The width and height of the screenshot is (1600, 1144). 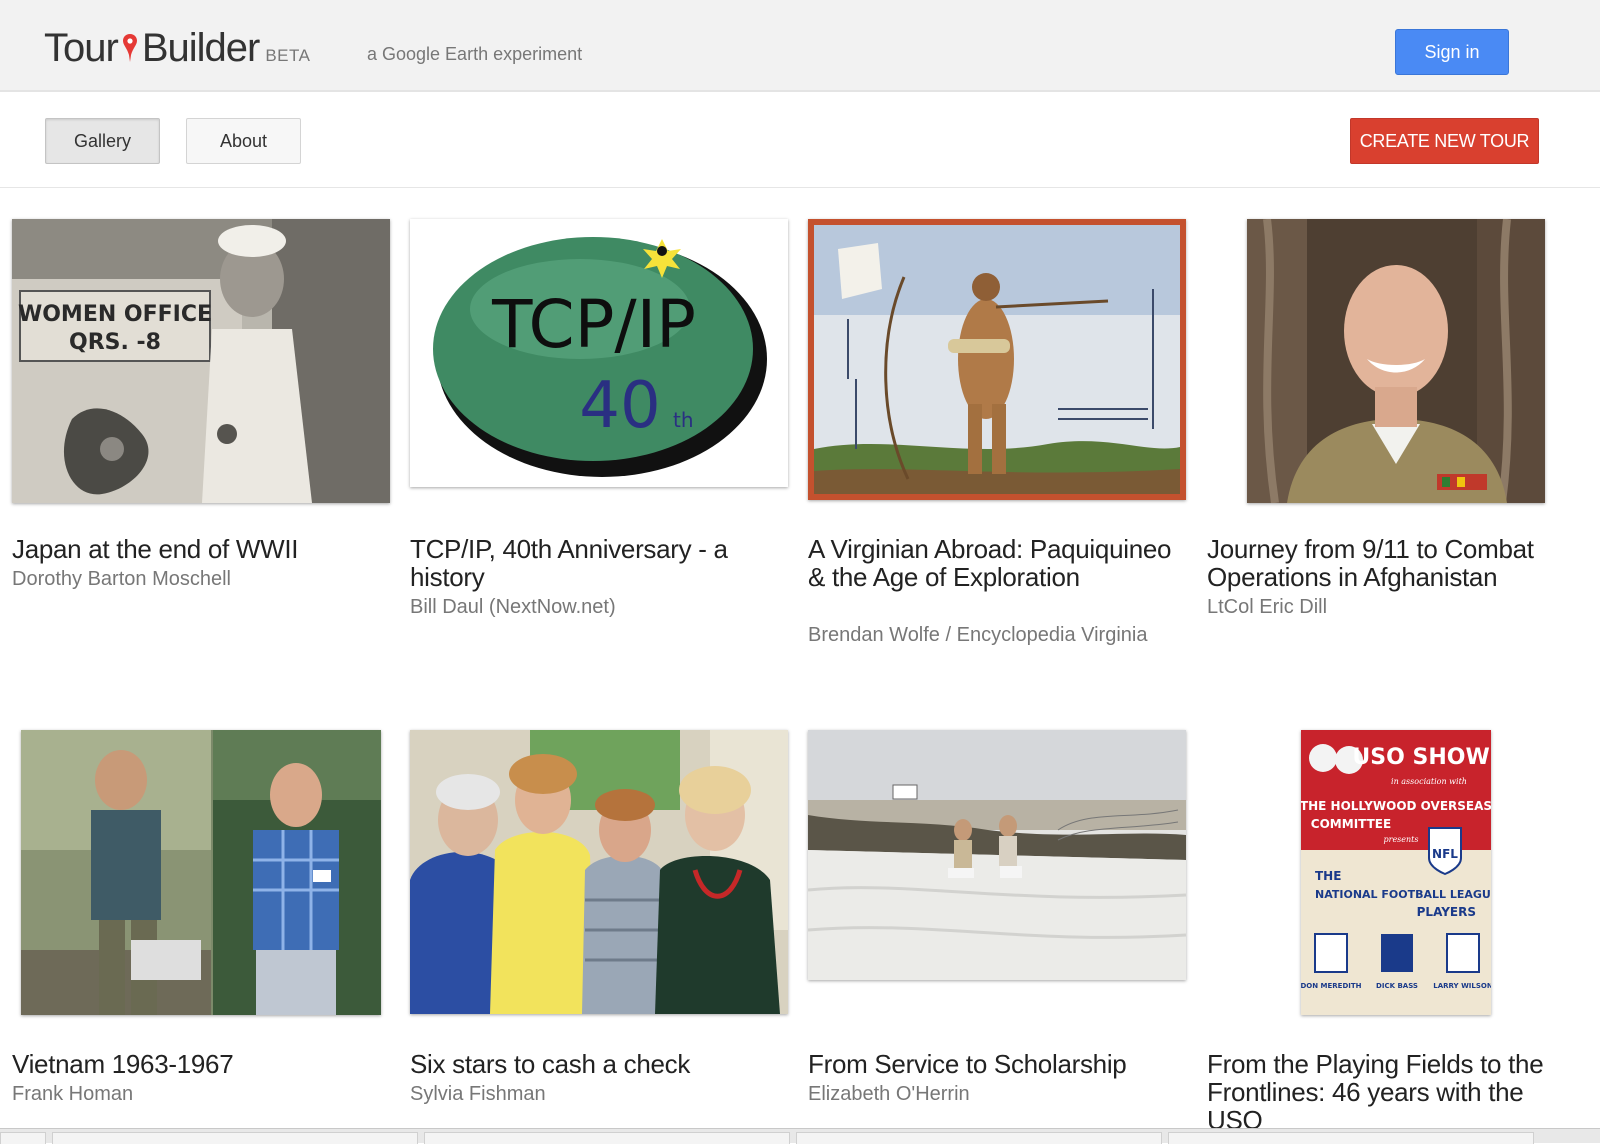 I want to click on uso-line1: THE, so click(x=1328, y=876).